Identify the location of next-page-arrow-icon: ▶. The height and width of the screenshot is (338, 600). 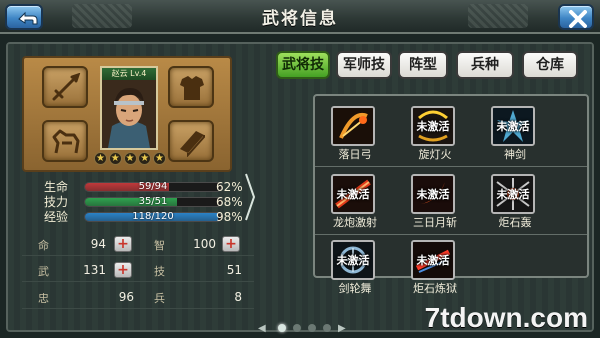
(342, 328).